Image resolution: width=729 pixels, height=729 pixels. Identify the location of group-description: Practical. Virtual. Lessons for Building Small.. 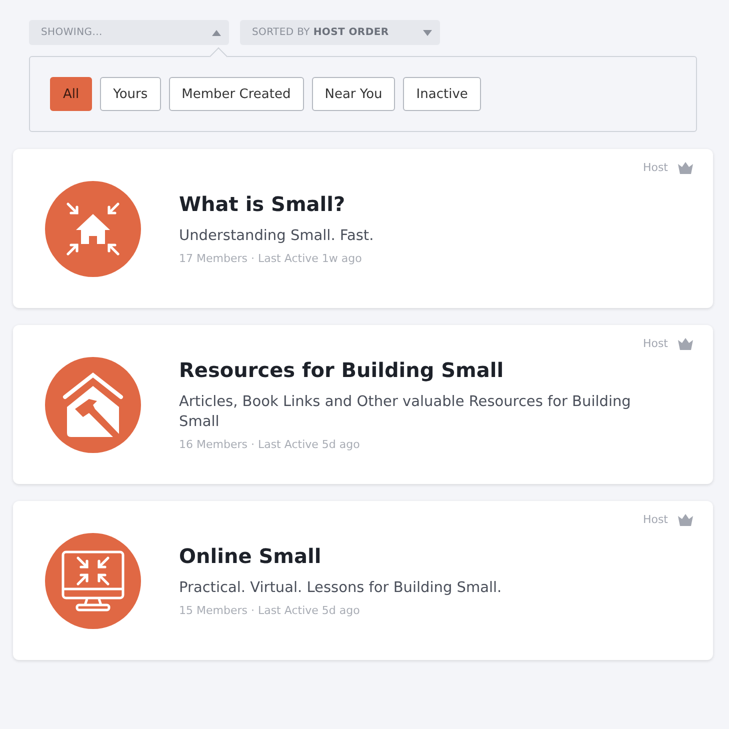
(340, 588).